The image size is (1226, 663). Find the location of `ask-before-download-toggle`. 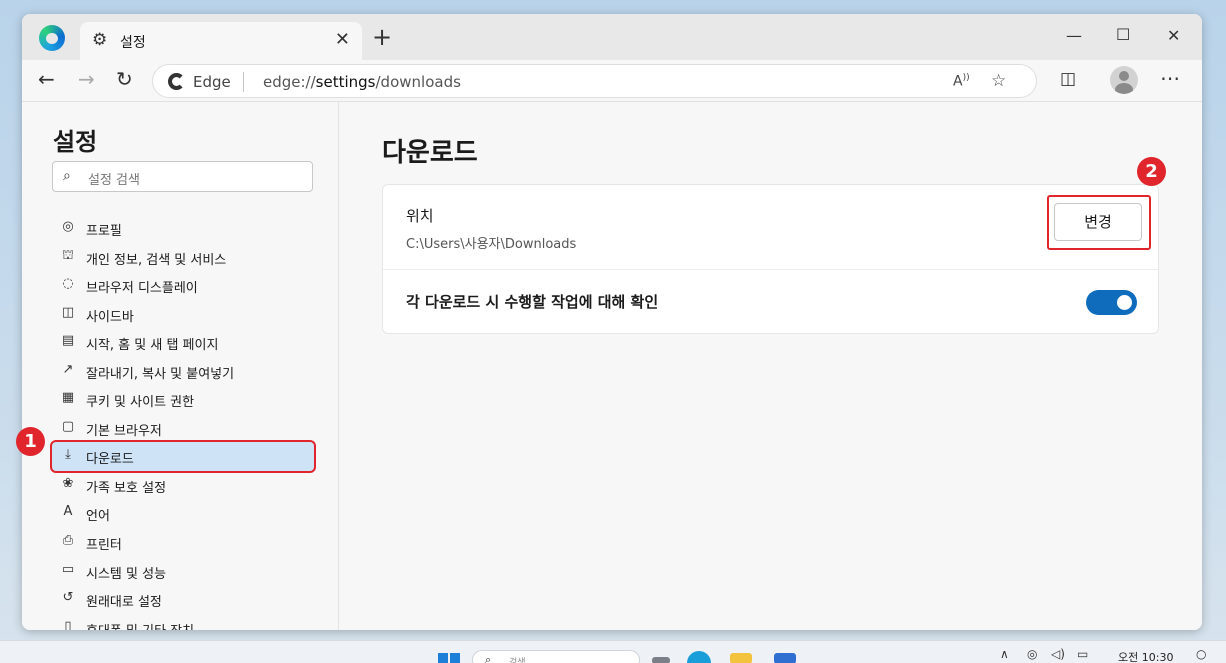

ask-before-download-toggle is located at coordinates (1111, 302).